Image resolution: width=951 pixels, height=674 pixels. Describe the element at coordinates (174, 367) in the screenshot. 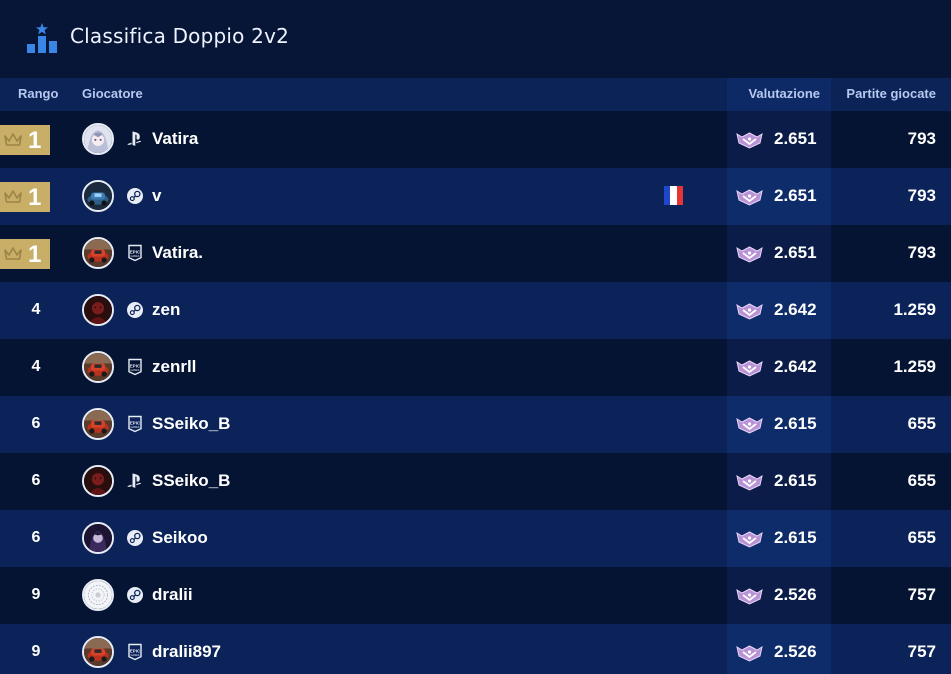

I see `player-name-link: zenrll` at that location.